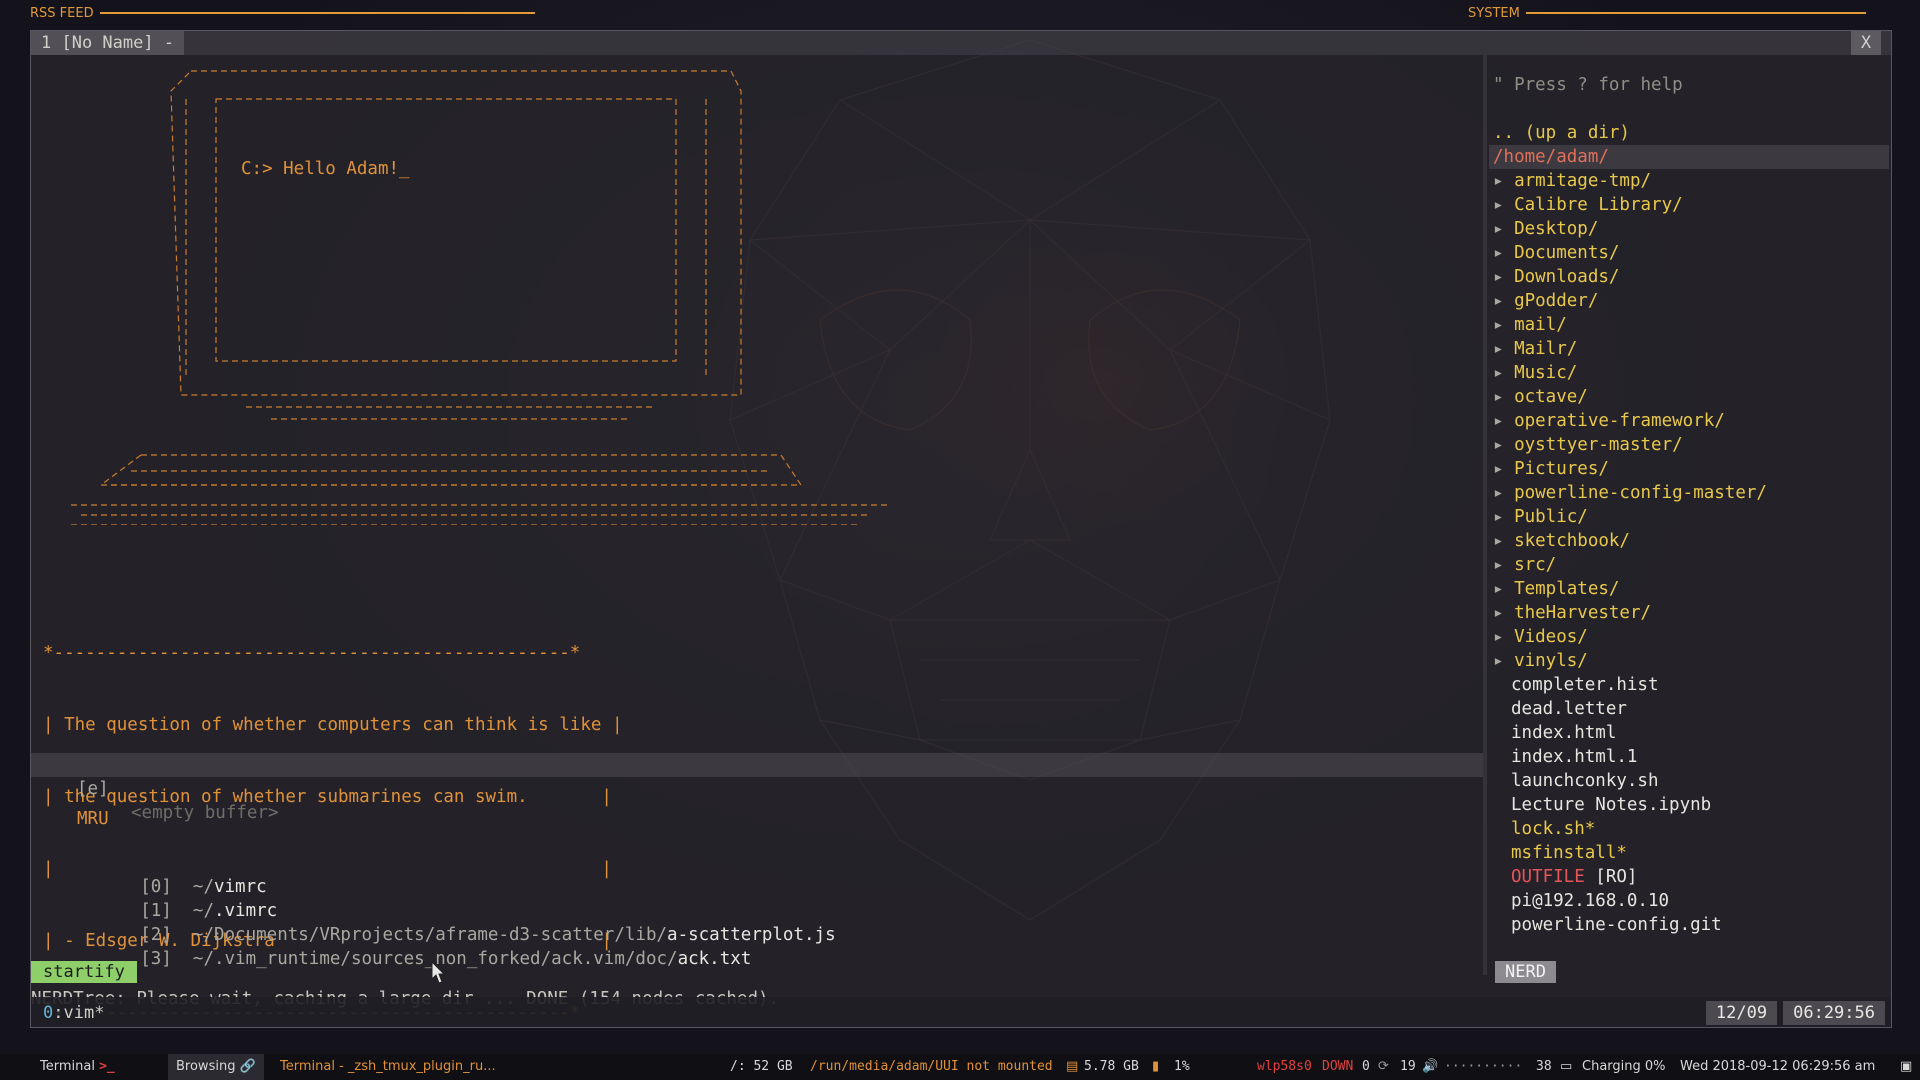 The width and height of the screenshot is (1920, 1080). I want to click on nerdtree-file-name: Lecture Notes.ipynb, so click(1611, 805).